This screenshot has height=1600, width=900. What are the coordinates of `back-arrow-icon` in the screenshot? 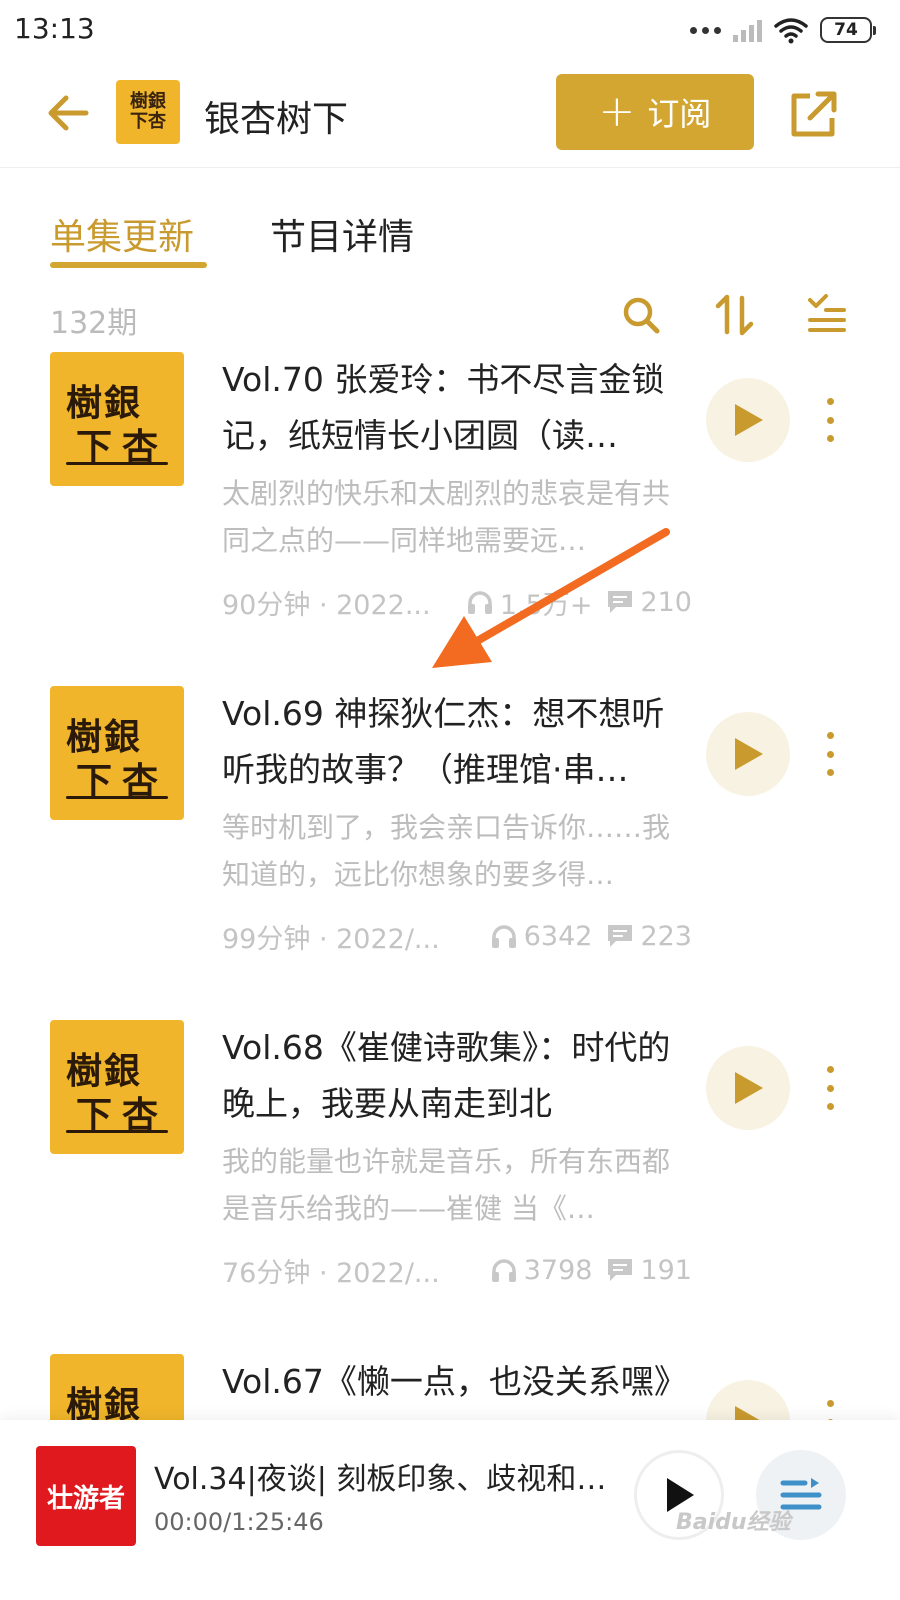 It's located at (68, 113).